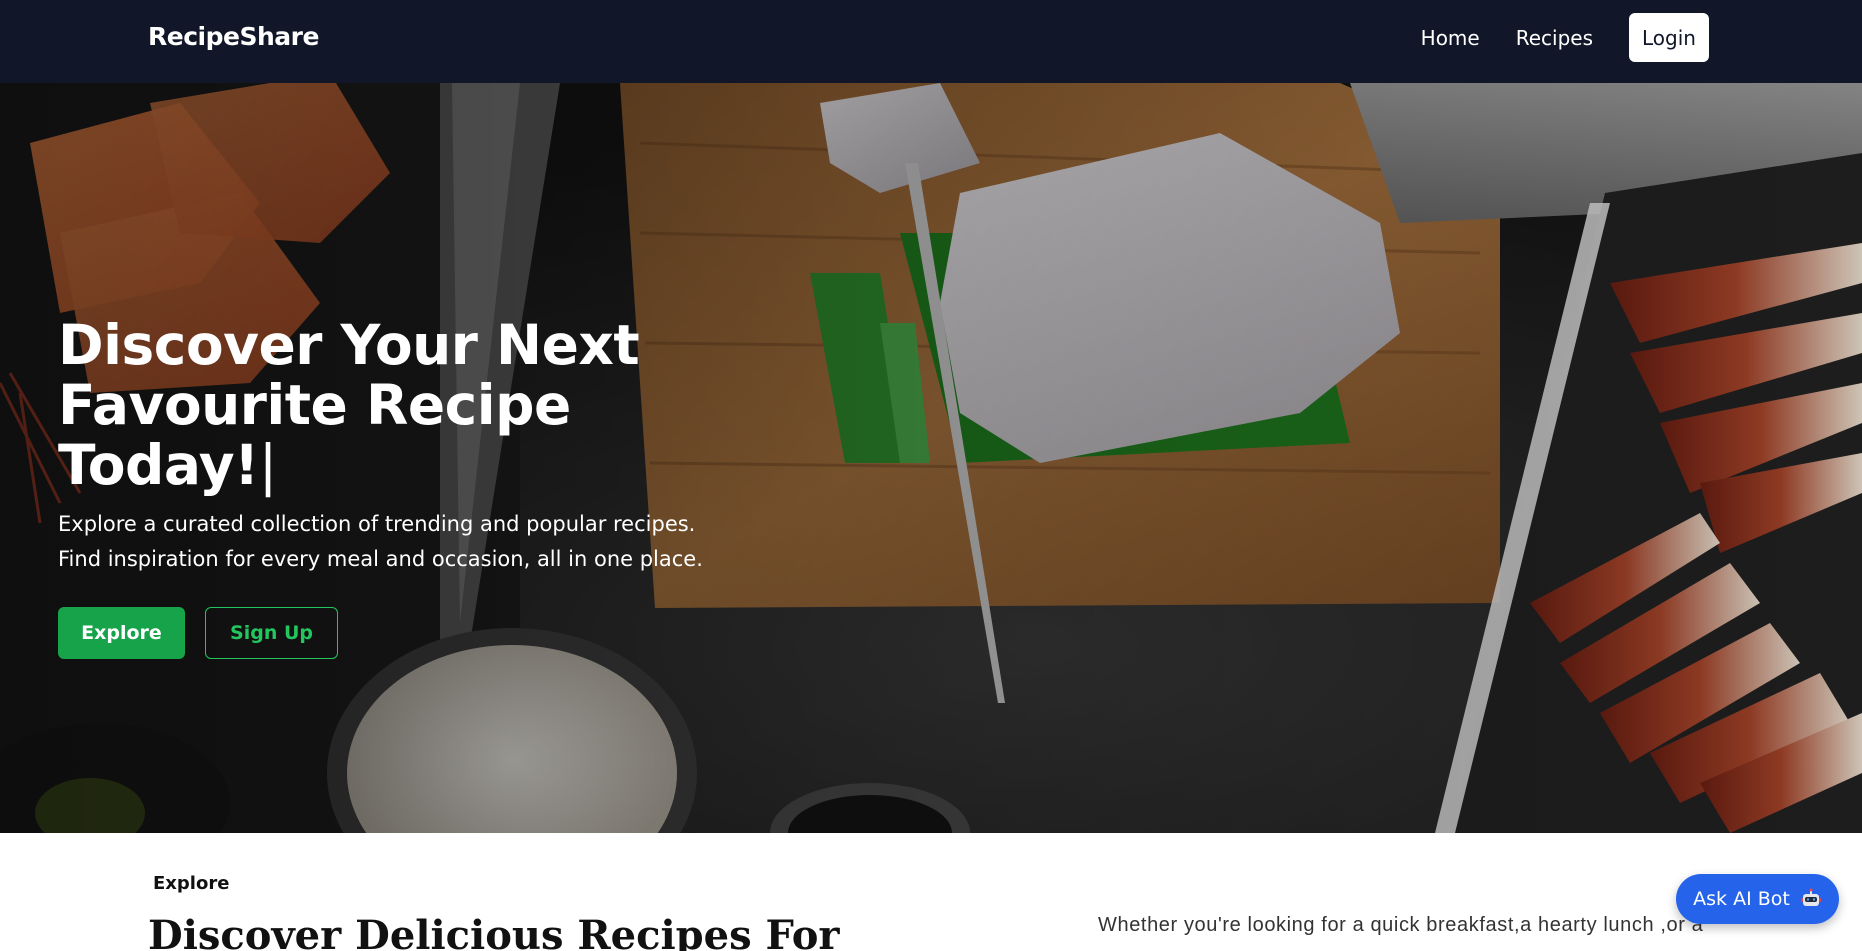 The height and width of the screenshot is (951, 1862). Describe the element at coordinates (931, 41) in the screenshot. I see `navbar: RecipeShare Home Recipes Login` at that location.